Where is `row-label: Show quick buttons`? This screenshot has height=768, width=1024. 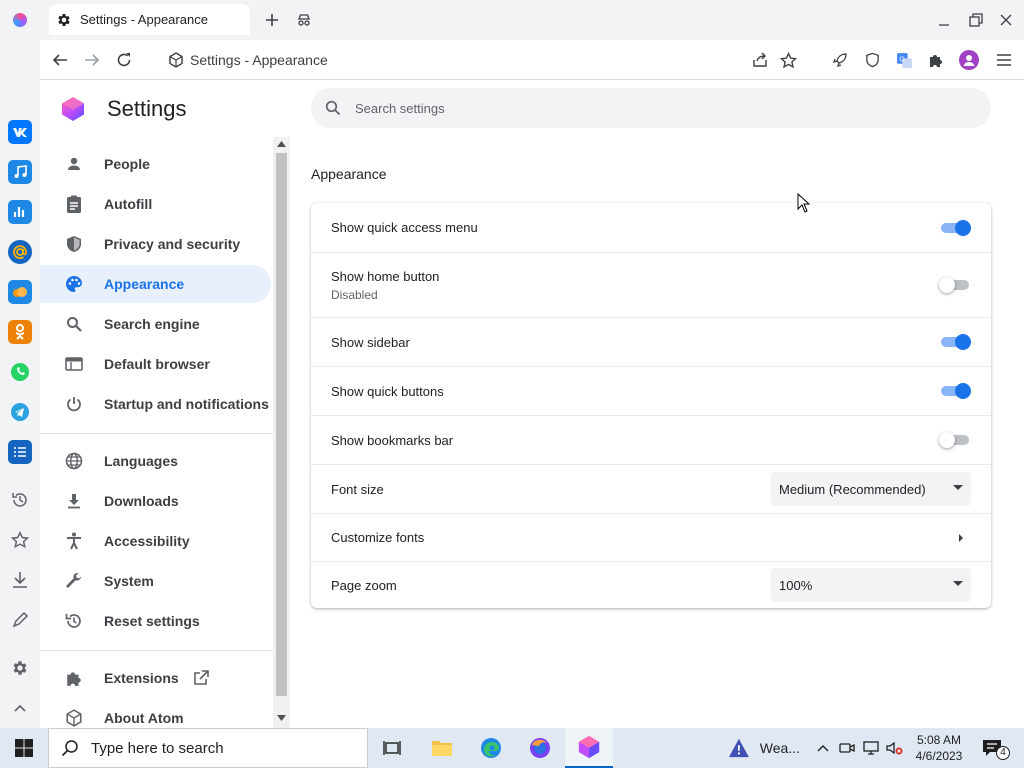
row-label: Show quick buttons is located at coordinates (387, 391).